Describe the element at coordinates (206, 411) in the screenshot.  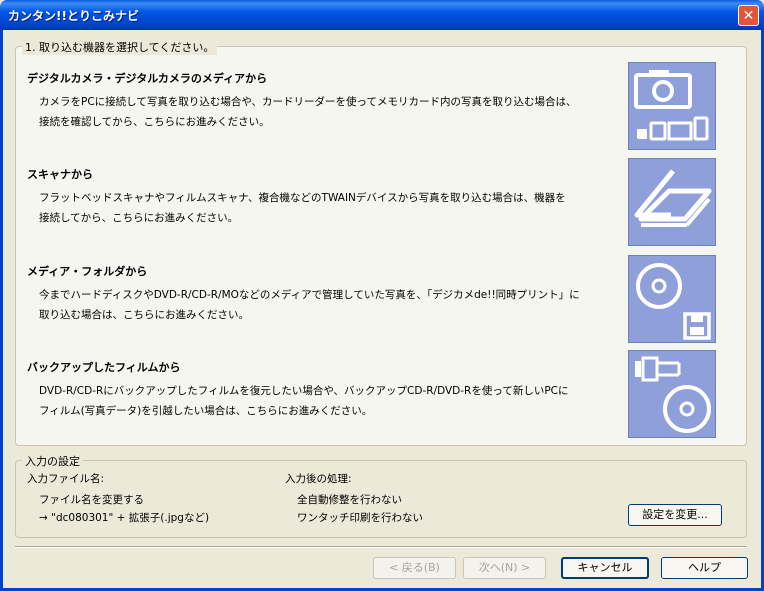
I see `section-film-desc-line2: フィルム(写真データ)を引越したい場合は、こちらにお進みください。` at that location.